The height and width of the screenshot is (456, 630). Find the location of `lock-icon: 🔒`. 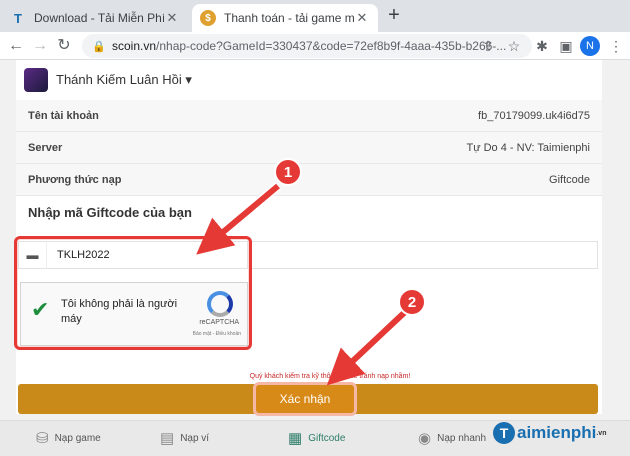

lock-icon: 🔒 is located at coordinates (99, 46).